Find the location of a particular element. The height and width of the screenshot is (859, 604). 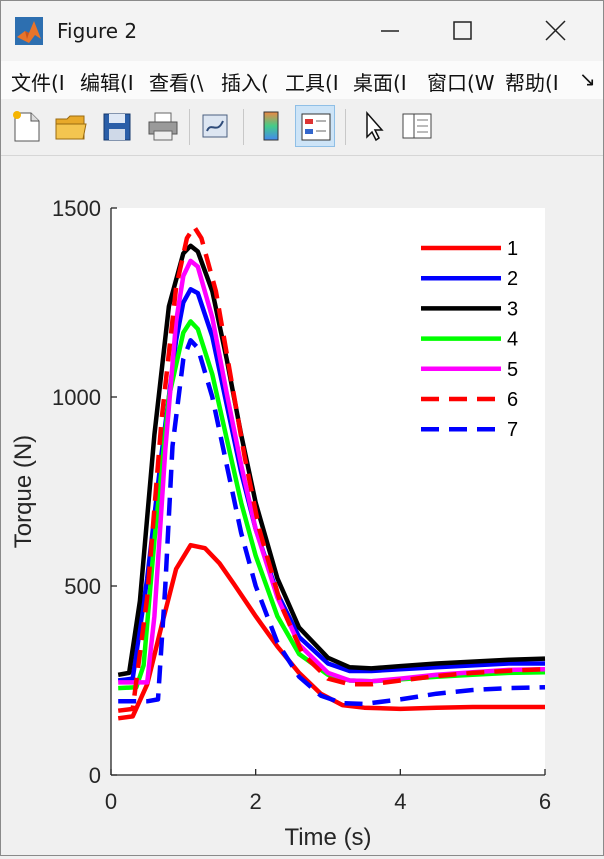

print-button is located at coordinates (163, 126).